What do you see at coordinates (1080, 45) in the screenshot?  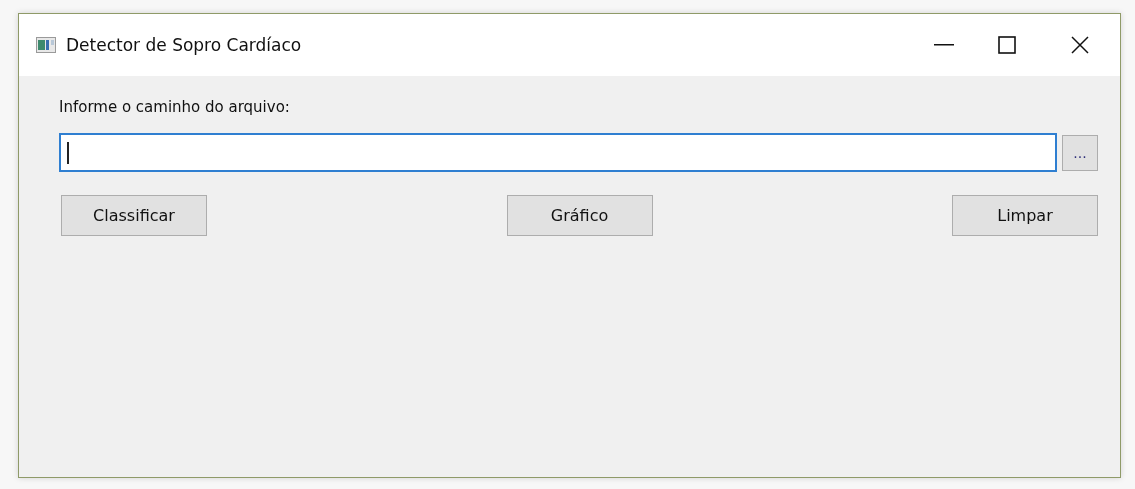 I see `close-icon` at bounding box center [1080, 45].